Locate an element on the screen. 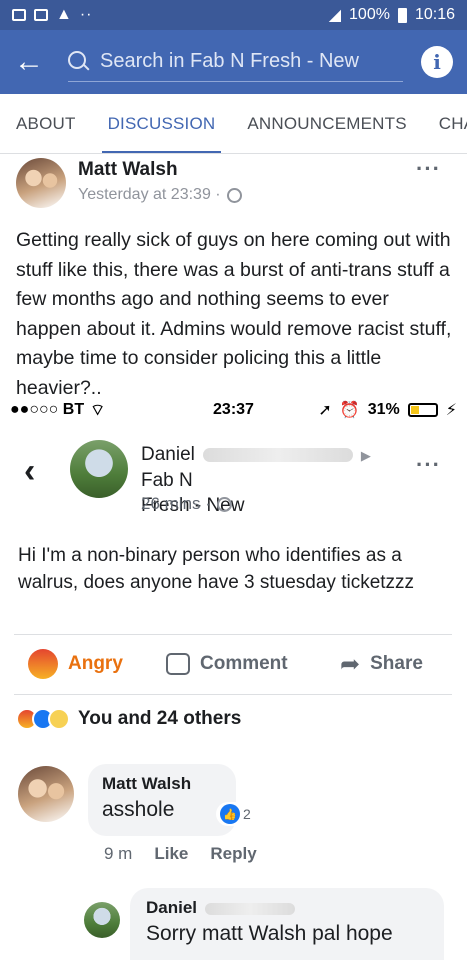 The image size is (467, 960). search-icon is located at coordinates (79, 61).